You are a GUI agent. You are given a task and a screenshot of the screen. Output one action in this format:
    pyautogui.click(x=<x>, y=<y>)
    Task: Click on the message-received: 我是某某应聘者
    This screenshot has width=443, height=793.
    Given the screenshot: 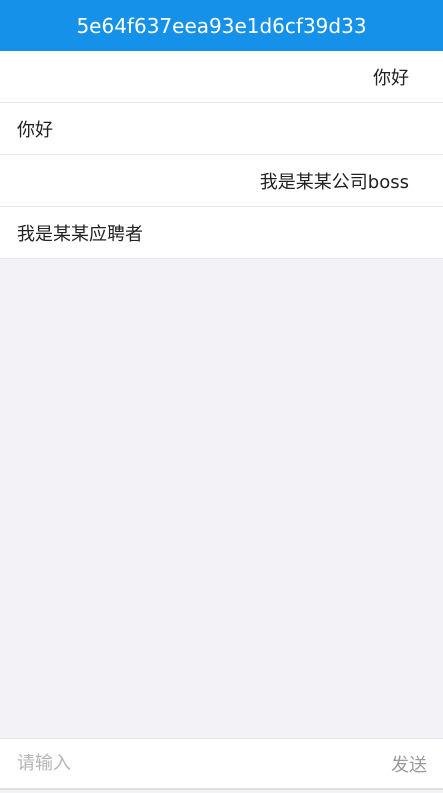 What is the action you would take?
    pyautogui.click(x=221, y=233)
    